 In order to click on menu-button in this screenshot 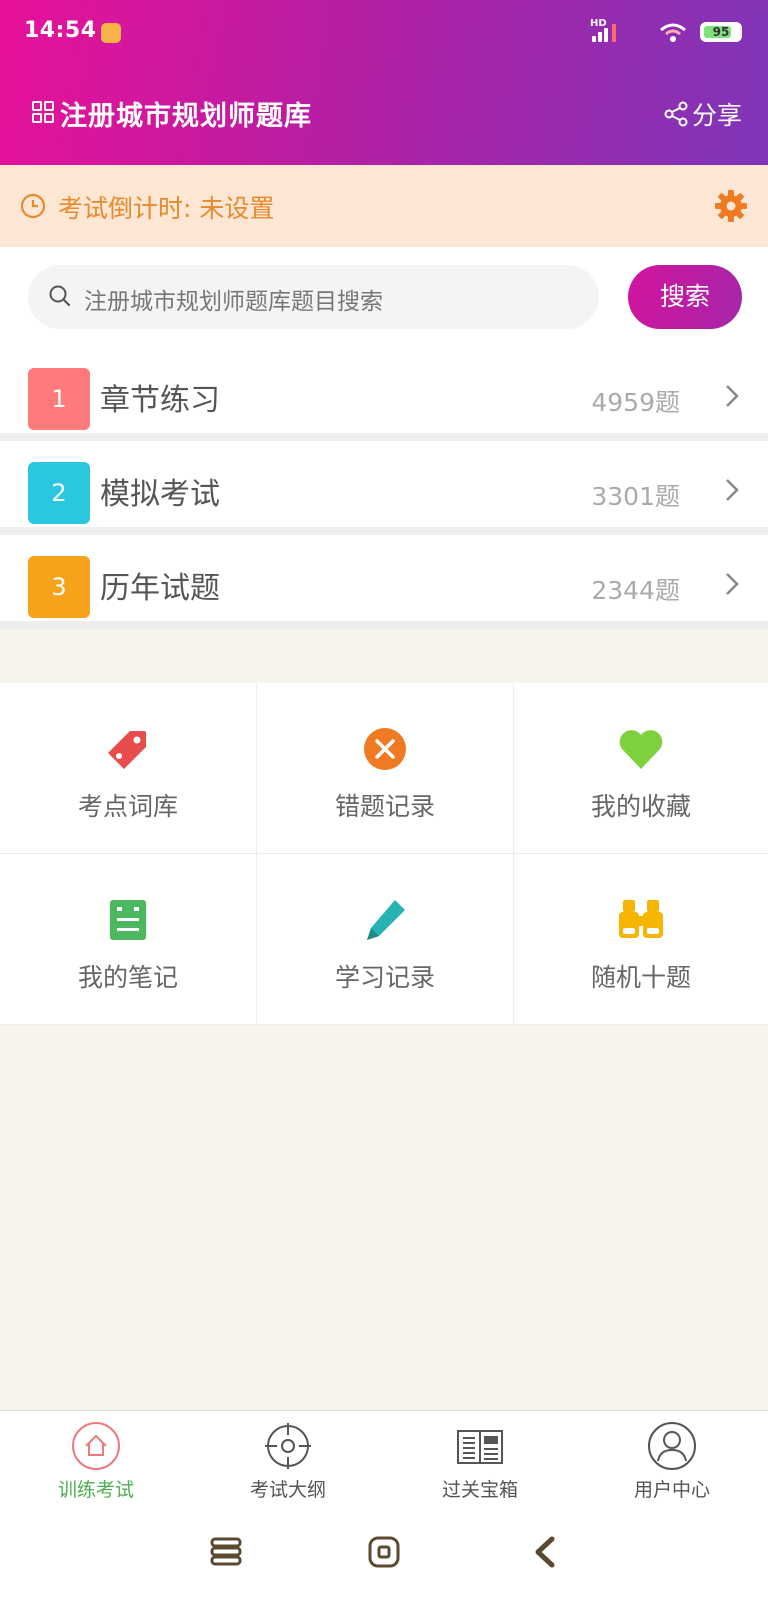, I will do `click(226, 1551)`.